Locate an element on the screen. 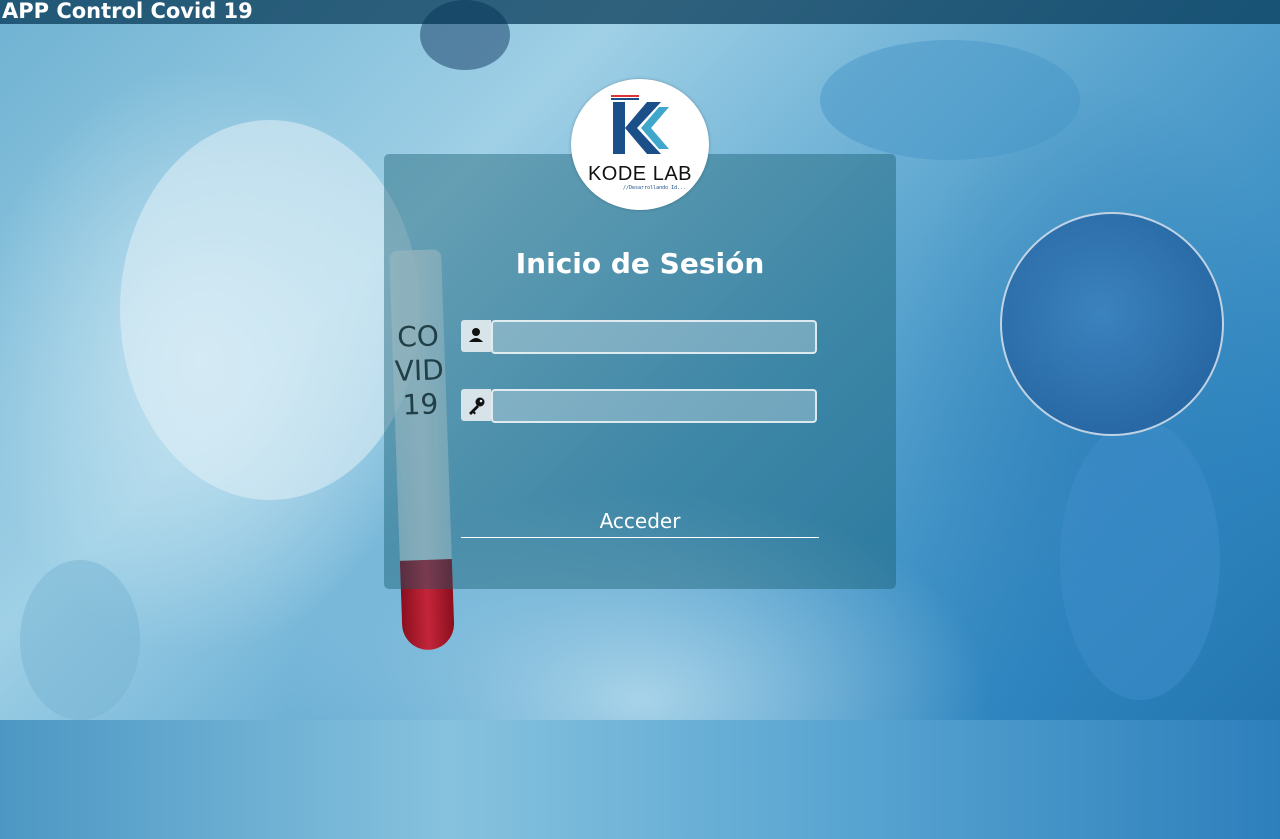  password-field is located at coordinates (639, 406).